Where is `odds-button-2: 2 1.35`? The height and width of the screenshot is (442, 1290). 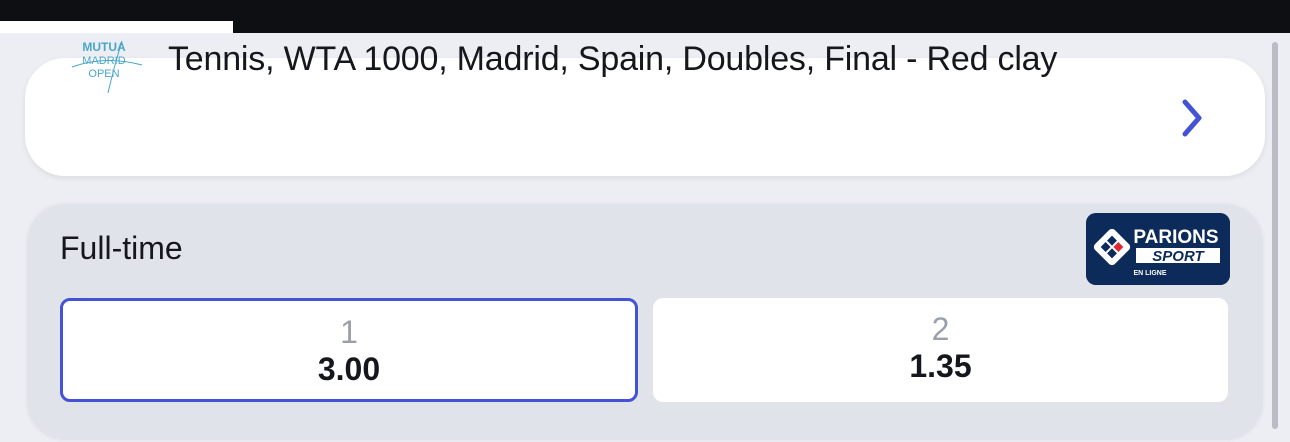 odds-button-2: 2 1.35 is located at coordinates (940, 350).